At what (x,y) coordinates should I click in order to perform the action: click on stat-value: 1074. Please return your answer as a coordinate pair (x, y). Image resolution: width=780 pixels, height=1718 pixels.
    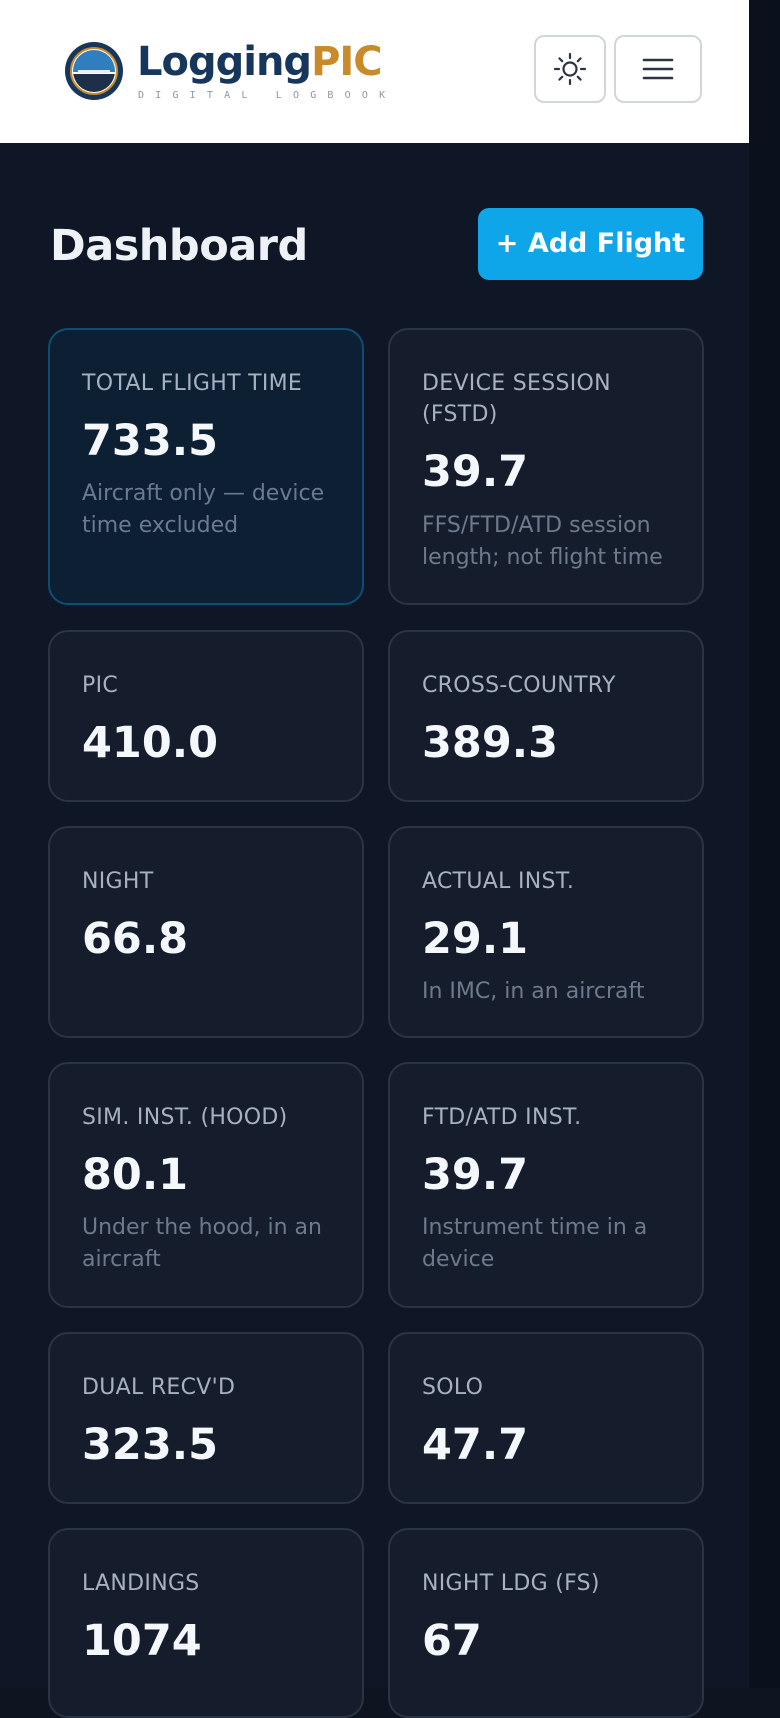
    Looking at the image, I should click on (142, 1641).